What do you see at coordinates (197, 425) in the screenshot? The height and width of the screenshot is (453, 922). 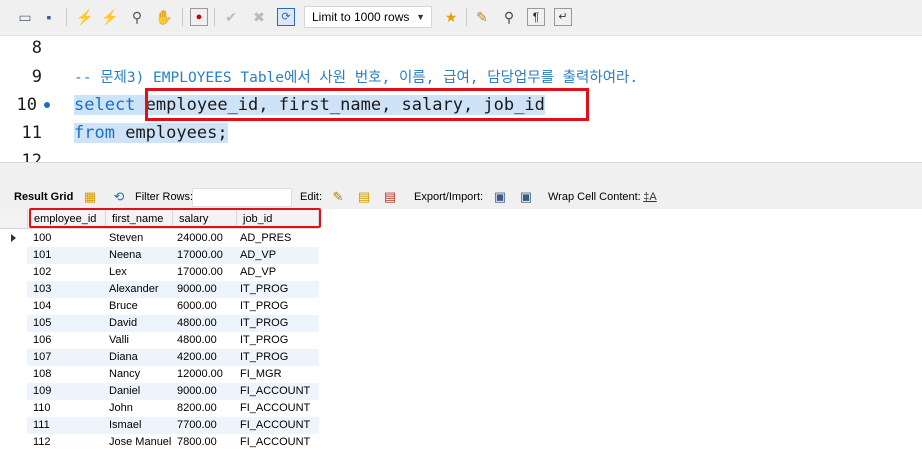 I see `table-cell: 7700.00` at bounding box center [197, 425].